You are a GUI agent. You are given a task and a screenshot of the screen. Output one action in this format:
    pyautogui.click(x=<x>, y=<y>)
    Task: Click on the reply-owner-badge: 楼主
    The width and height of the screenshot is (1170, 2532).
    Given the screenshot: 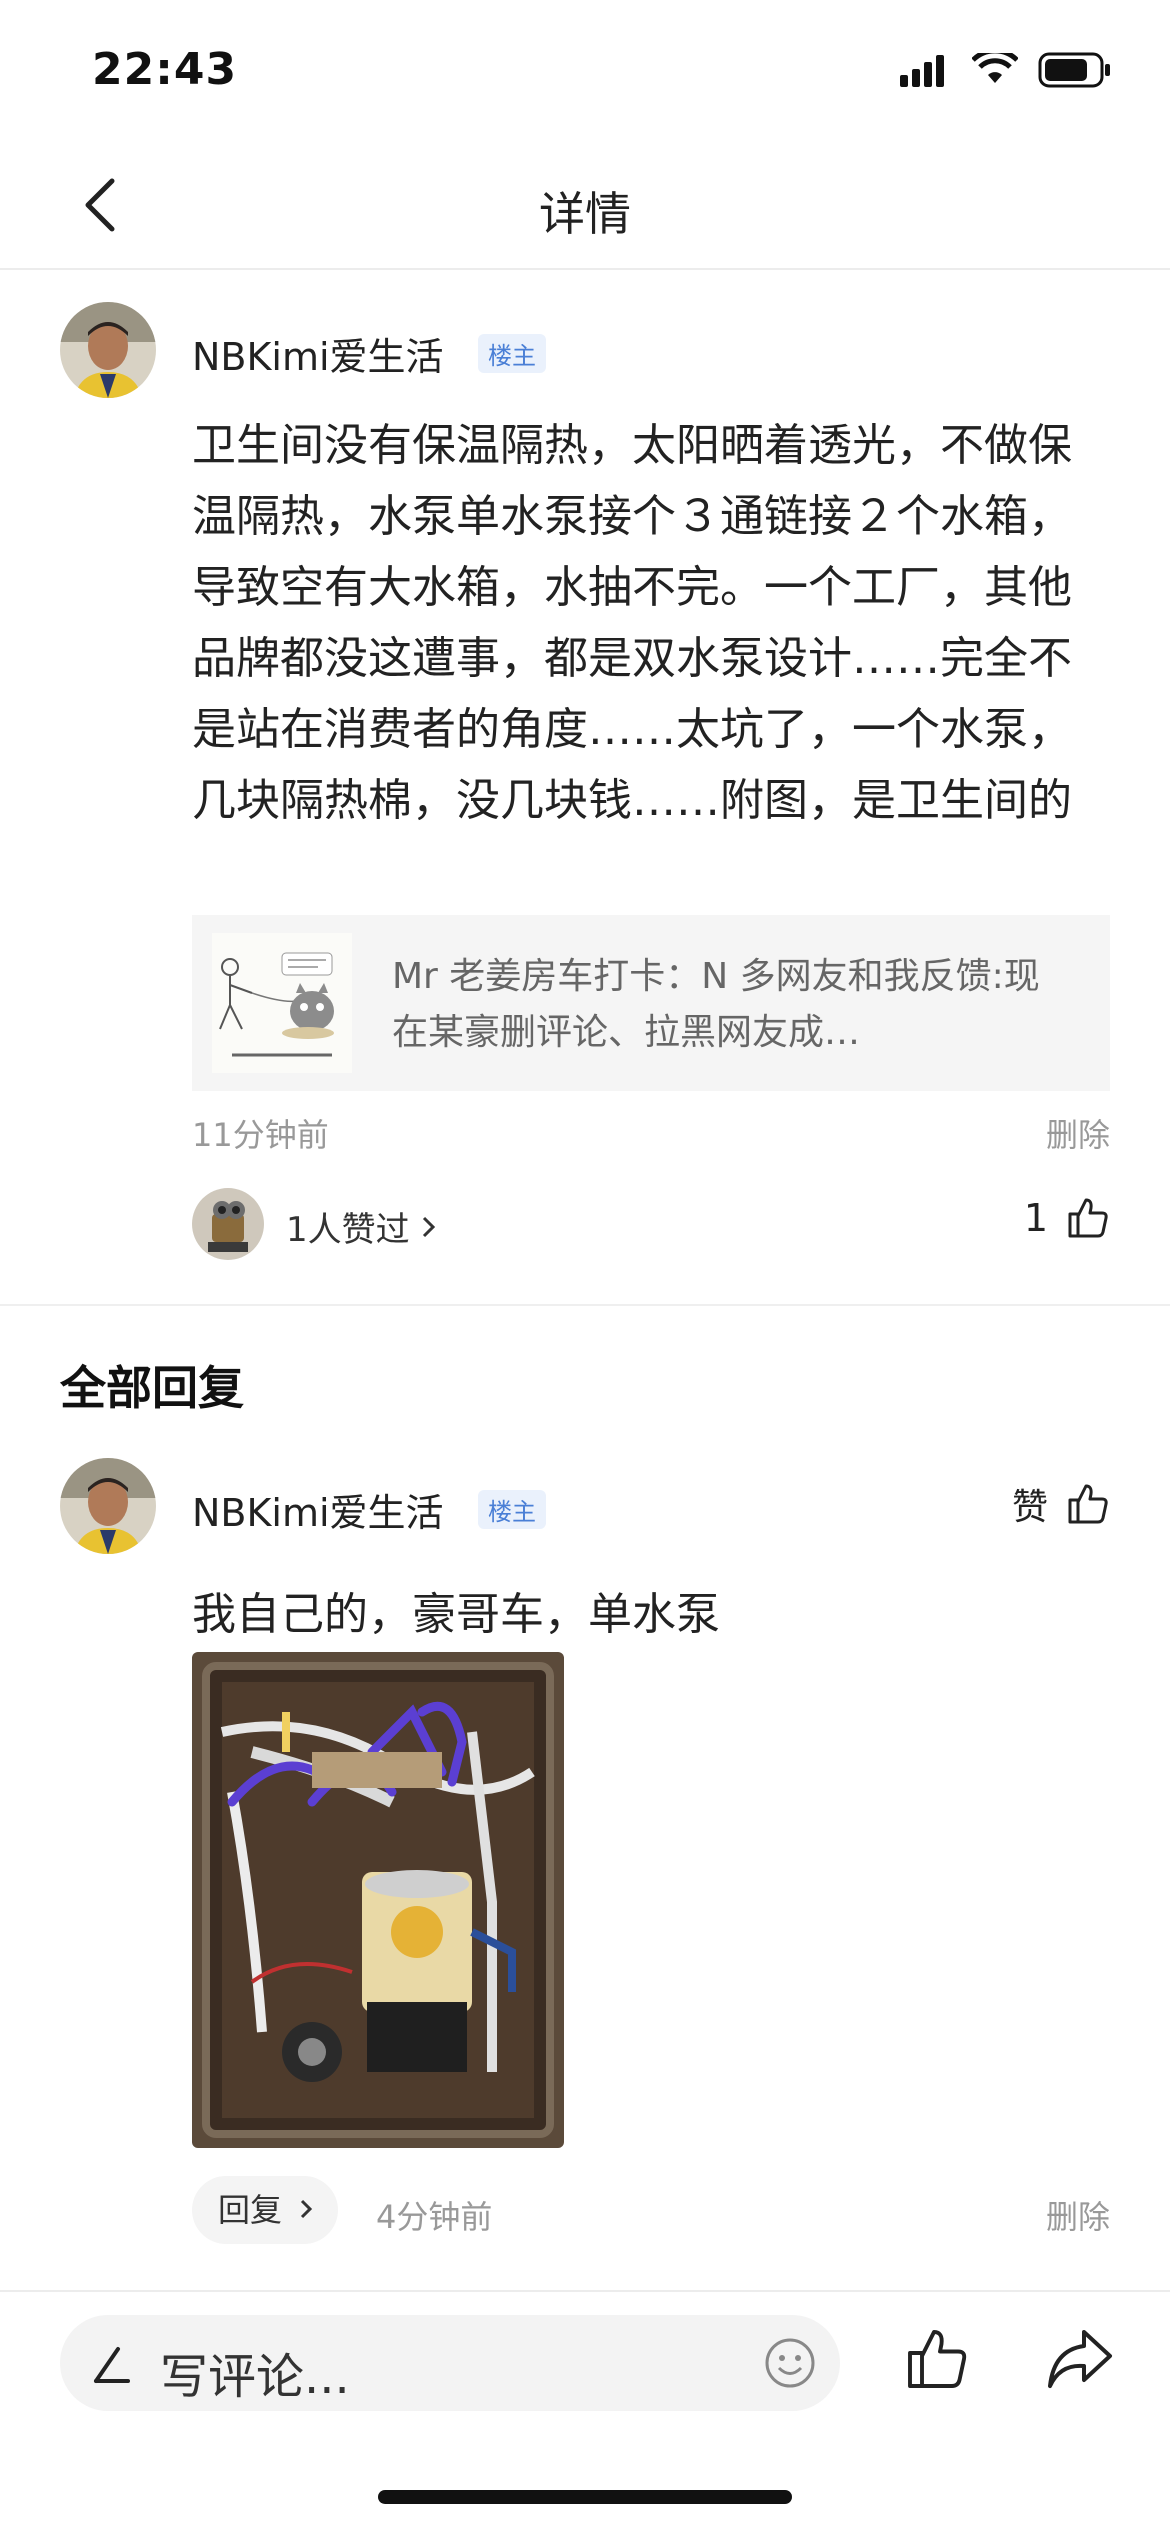 What is the action you would take?
    pyautogui.click(x=512, y=1509)
    